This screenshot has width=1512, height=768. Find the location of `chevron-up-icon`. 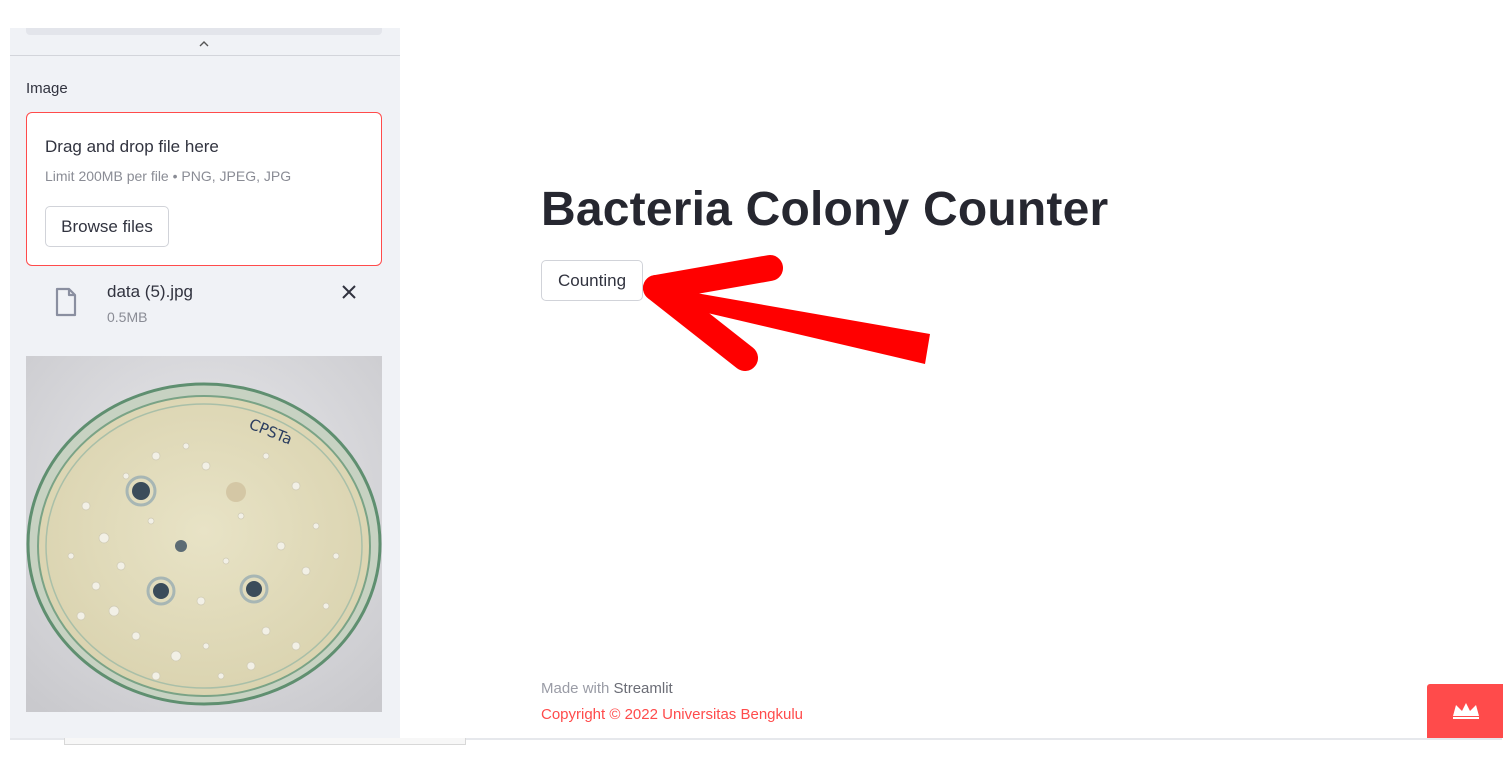

chevron-up-icon is located at coordinates (204, 45).